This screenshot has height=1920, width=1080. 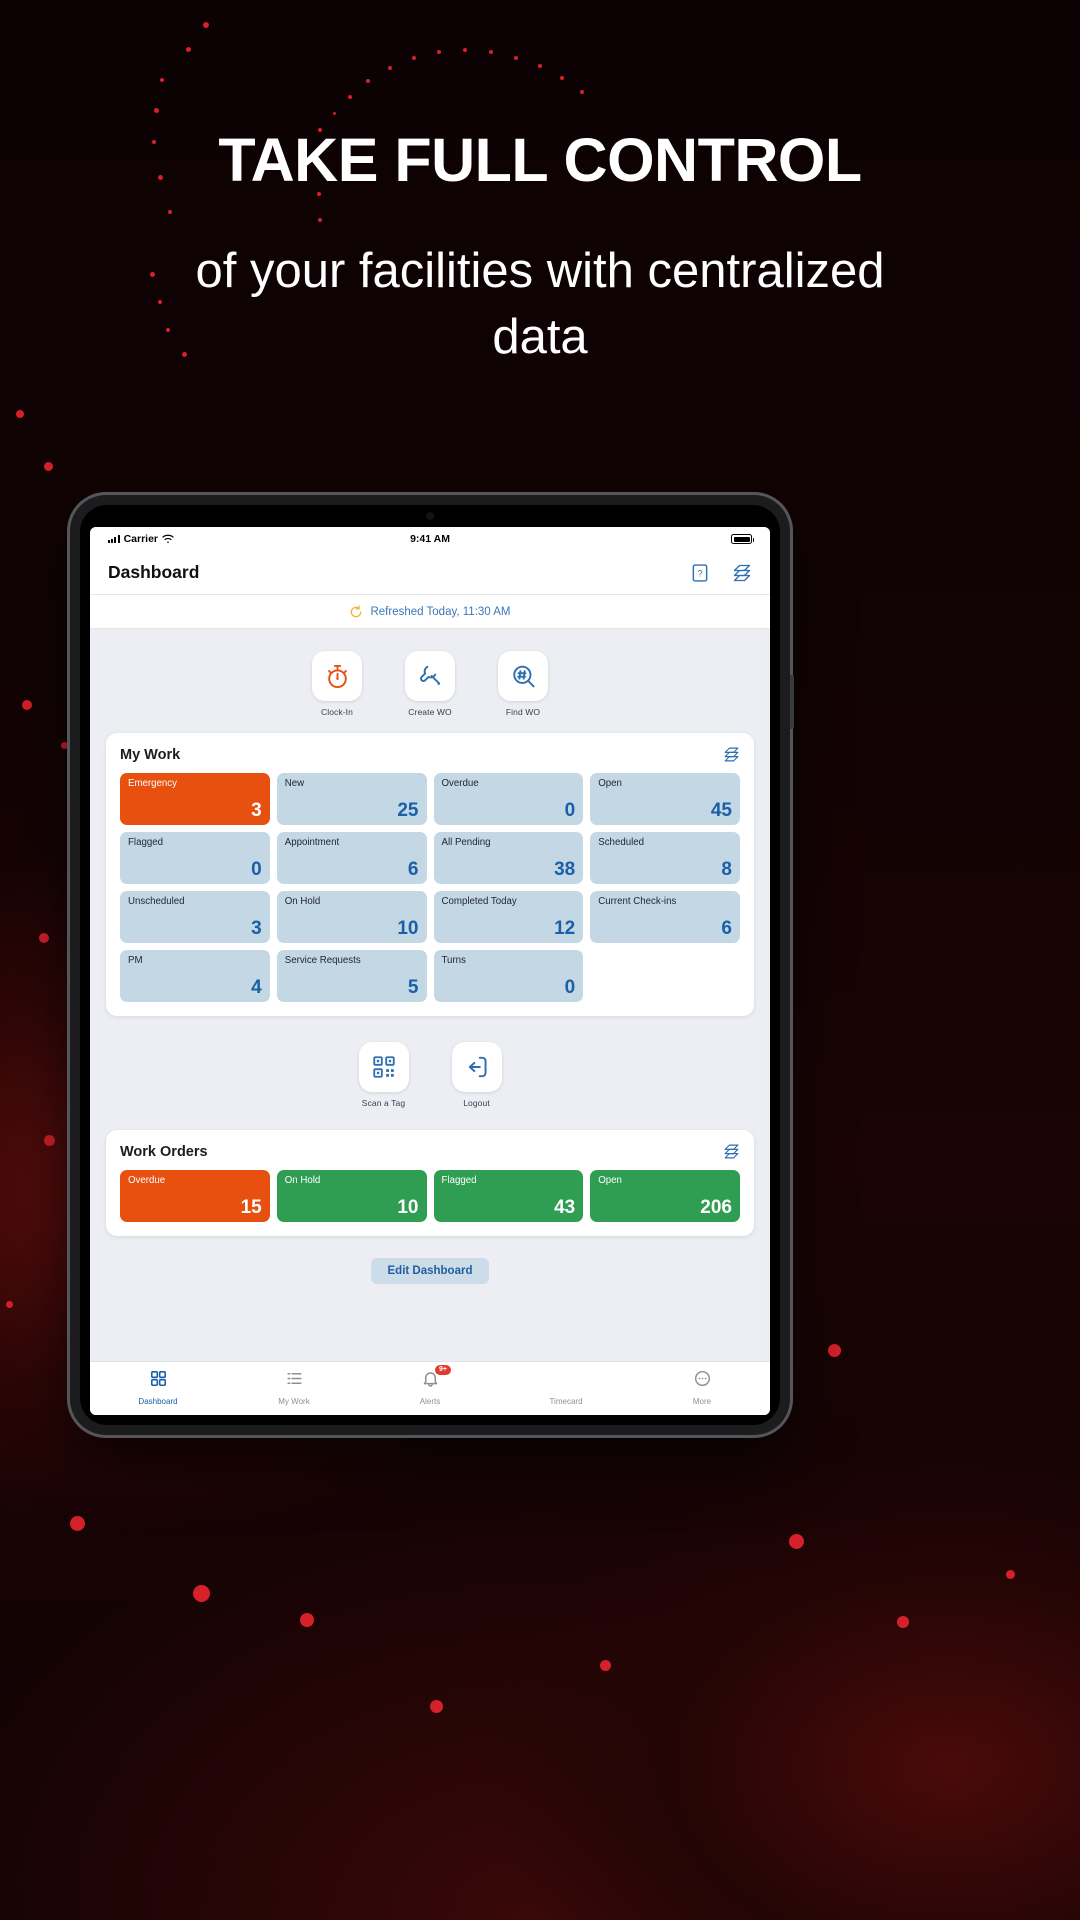 What do you see at coordinates (476, 1103) in the screenshot?
I see `mid-action-label: Logout` at bounding box center [476, 1103].